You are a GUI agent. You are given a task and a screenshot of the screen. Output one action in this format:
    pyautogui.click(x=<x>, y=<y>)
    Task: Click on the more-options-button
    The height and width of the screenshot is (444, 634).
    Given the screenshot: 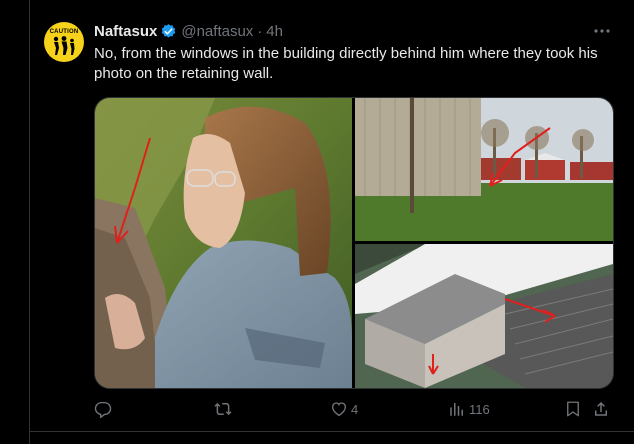 What is the action you would take?
    pyautogui.click(x=602, y=31)
    